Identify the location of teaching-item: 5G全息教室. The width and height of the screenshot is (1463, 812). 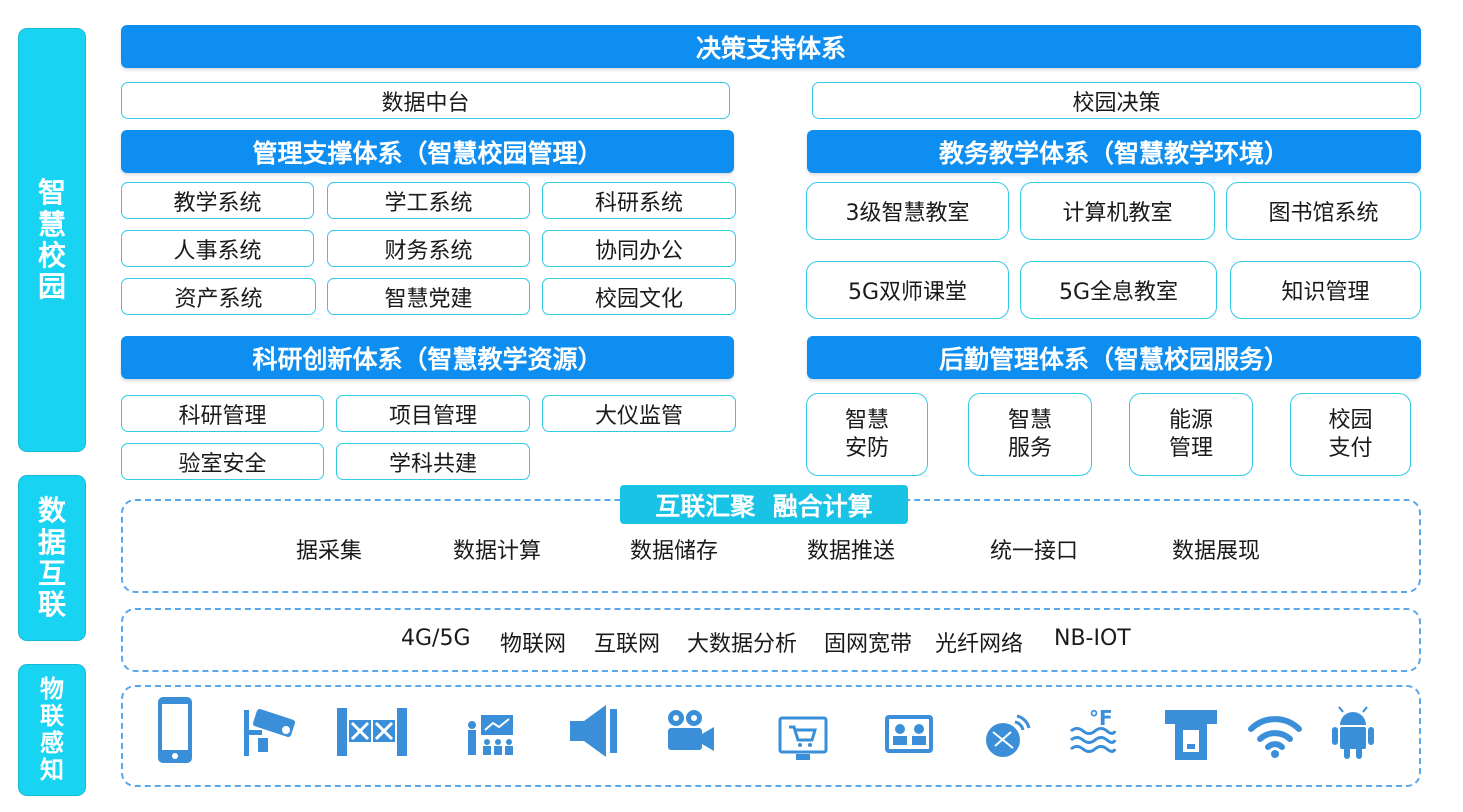
(1118, 290).